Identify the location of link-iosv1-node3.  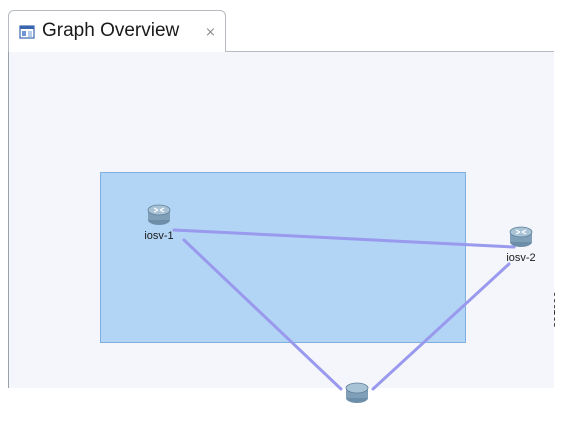
(262, 314).